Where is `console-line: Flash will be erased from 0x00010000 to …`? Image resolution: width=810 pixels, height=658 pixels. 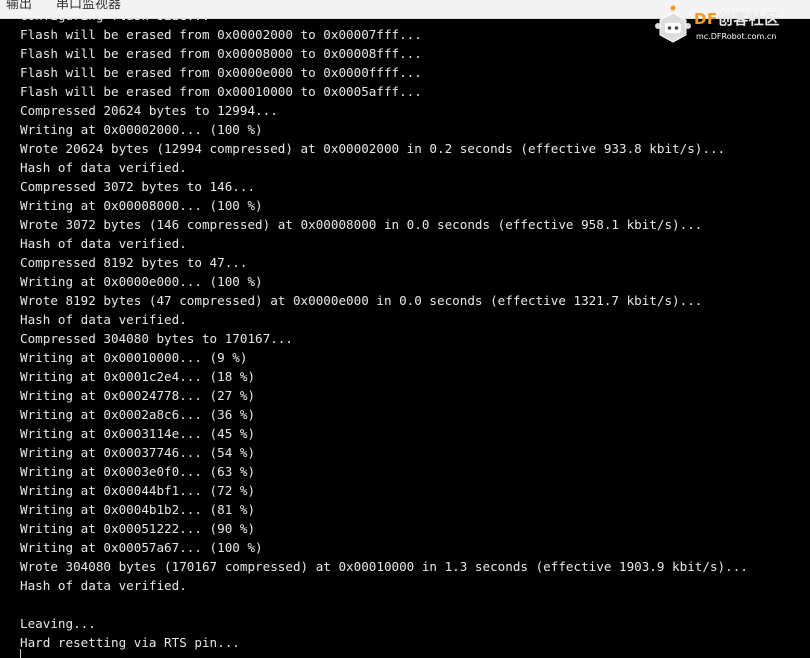
console-line: Flash will be erased from 0x00010000 to … is located at coordinates (221, 91).